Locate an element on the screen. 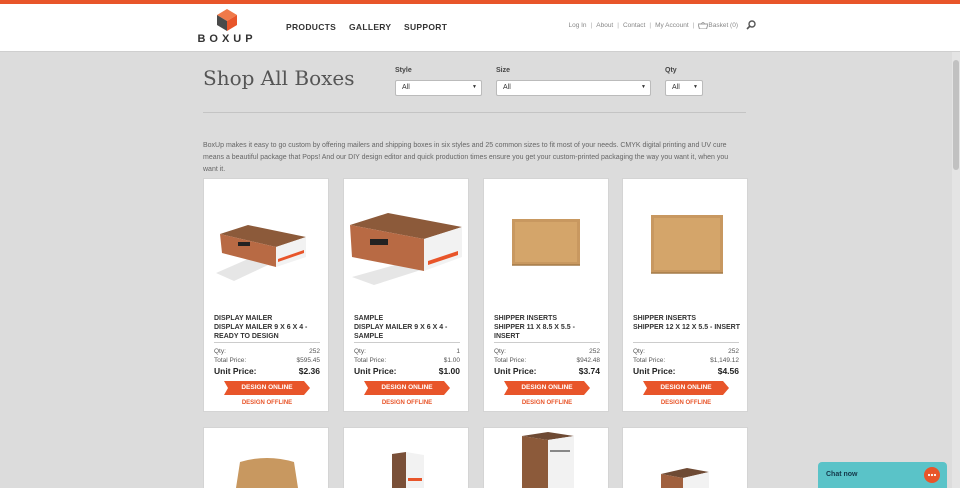  unit-price-row: Unit Price: $1.00 is located at coordinates (407, 371).